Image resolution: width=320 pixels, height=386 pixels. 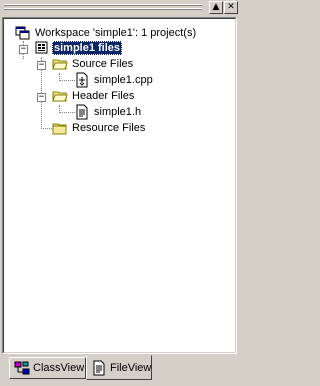 I want to click on restore-button: ▲, so click(x=216, y=7).